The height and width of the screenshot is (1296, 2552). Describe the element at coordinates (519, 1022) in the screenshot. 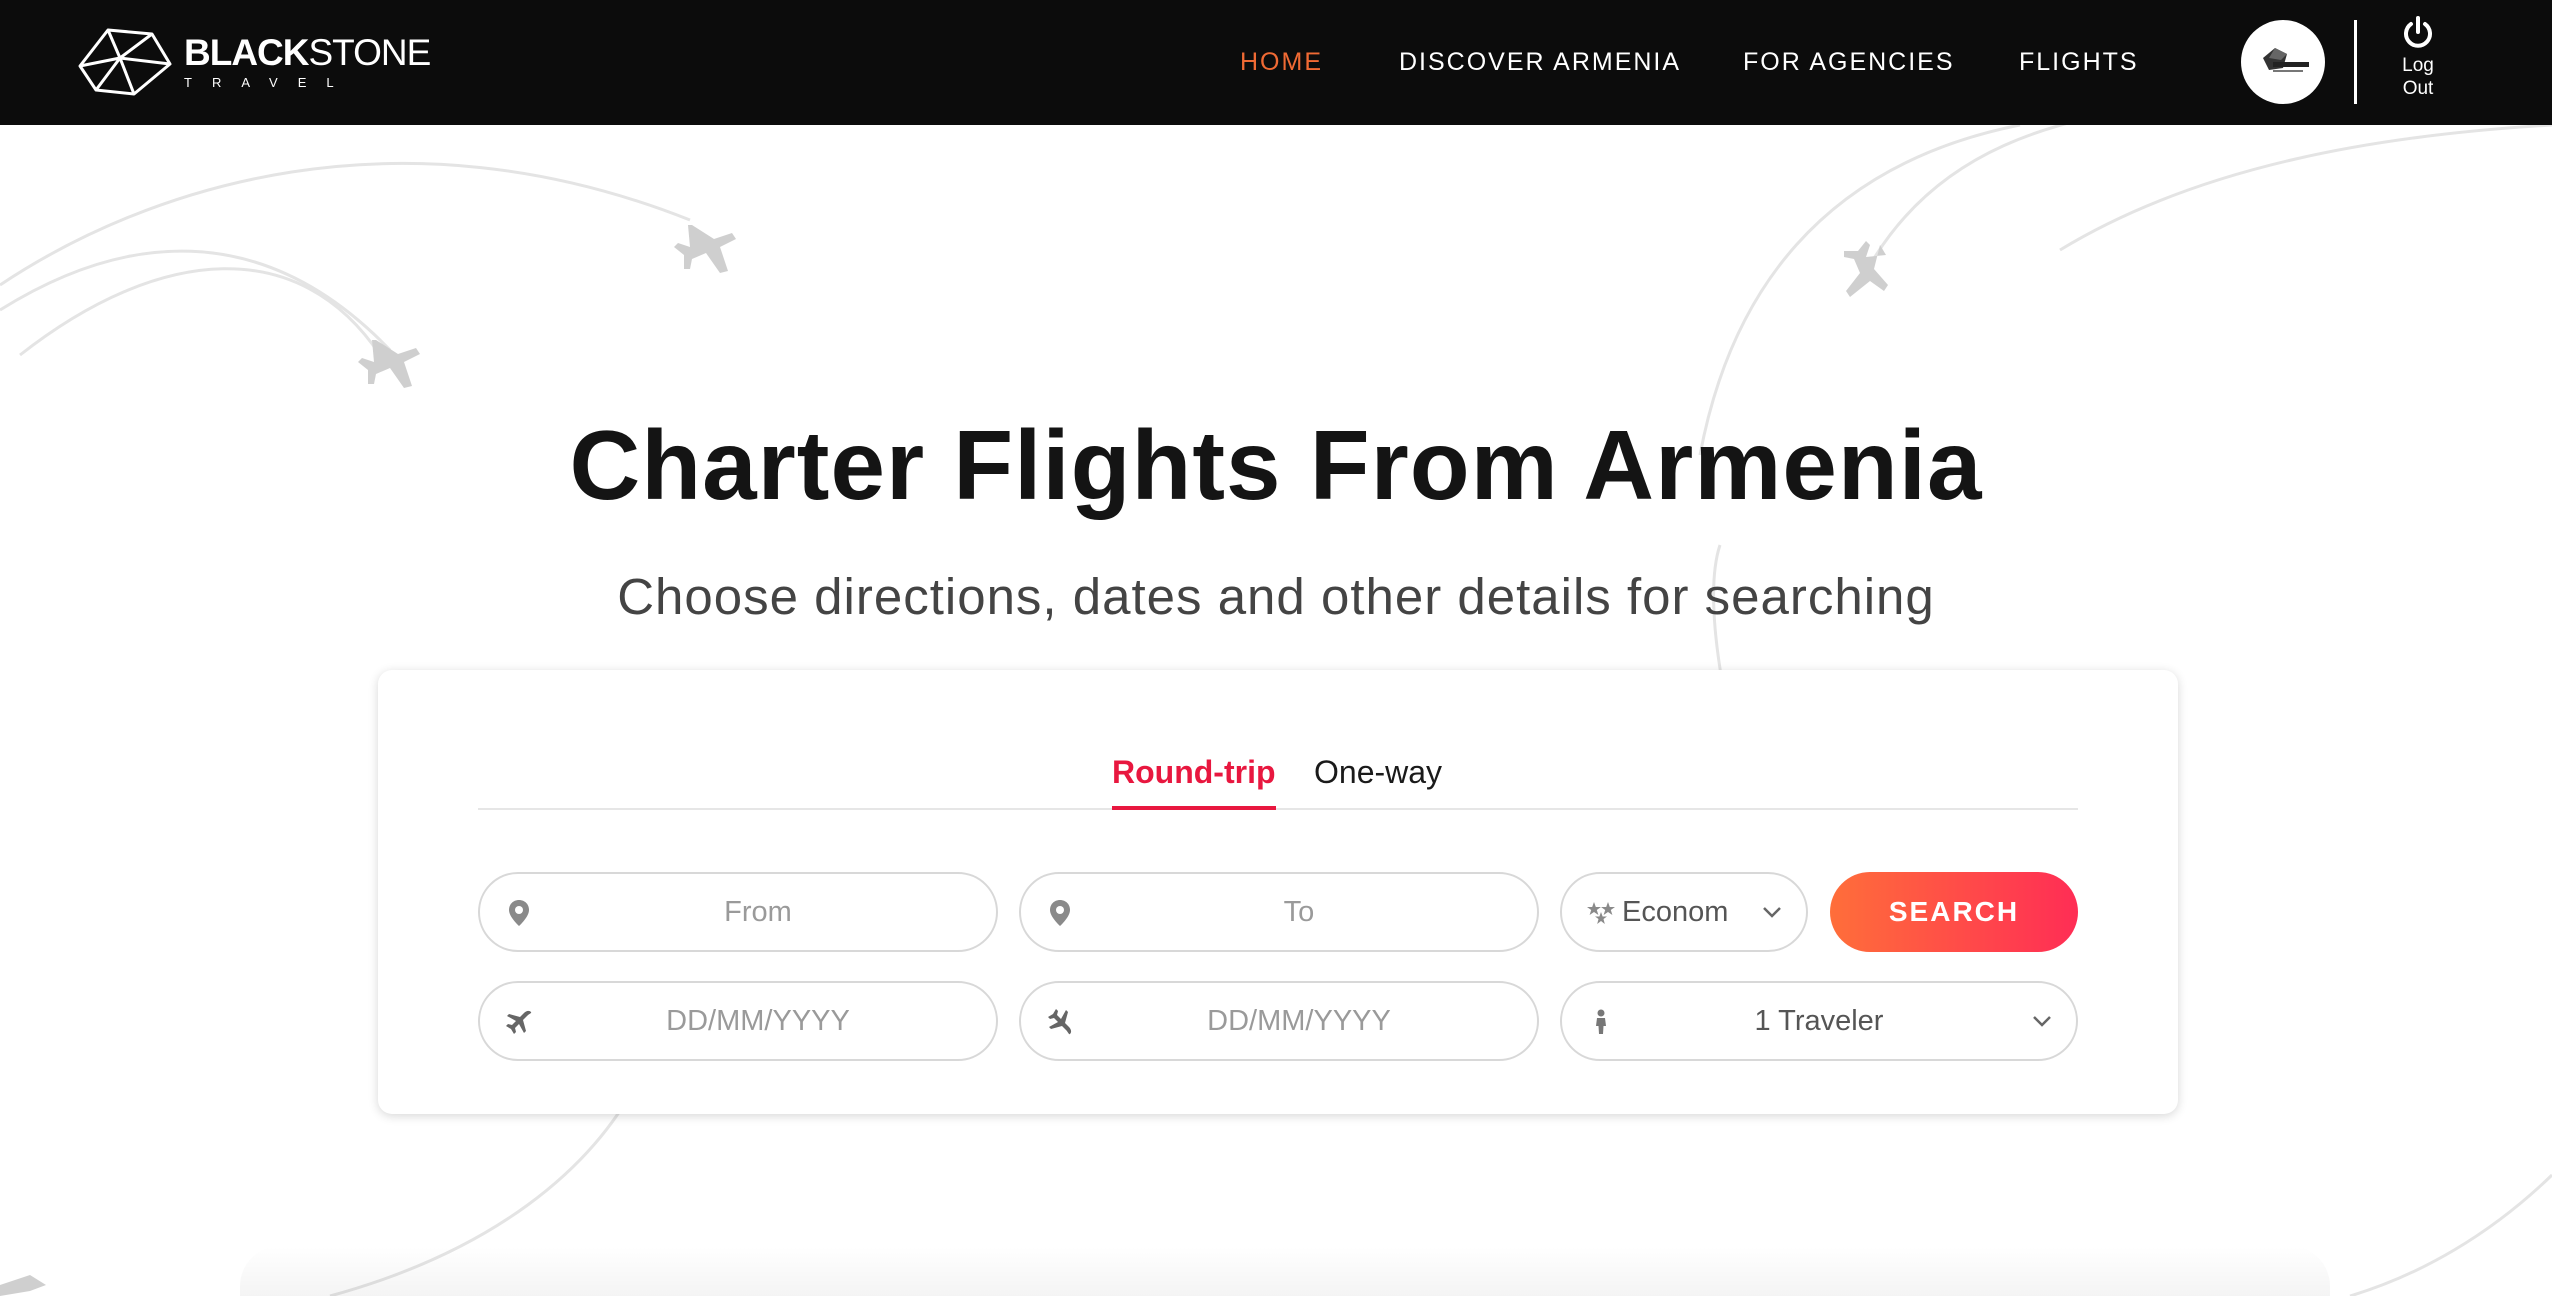

I see `plane-takeoff-icon` at that location.